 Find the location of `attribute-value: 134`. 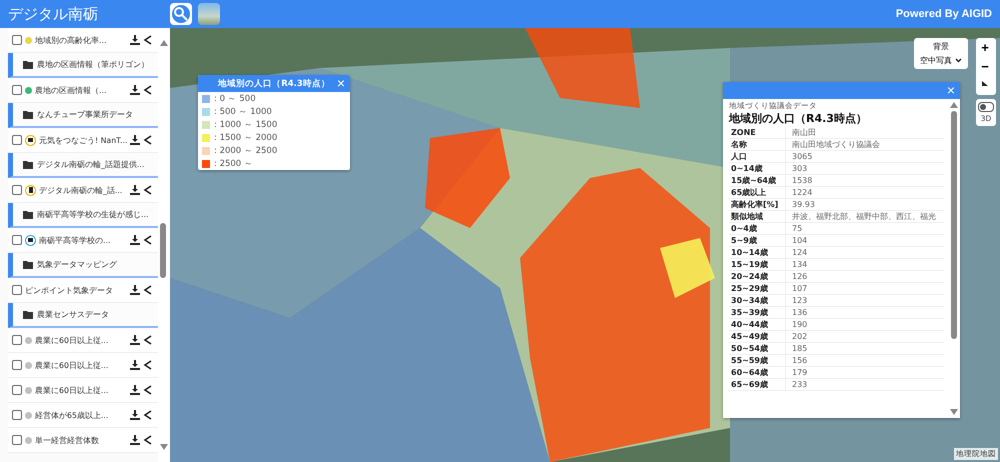

attribute-value: 134 is located at coordinates (865, 264).